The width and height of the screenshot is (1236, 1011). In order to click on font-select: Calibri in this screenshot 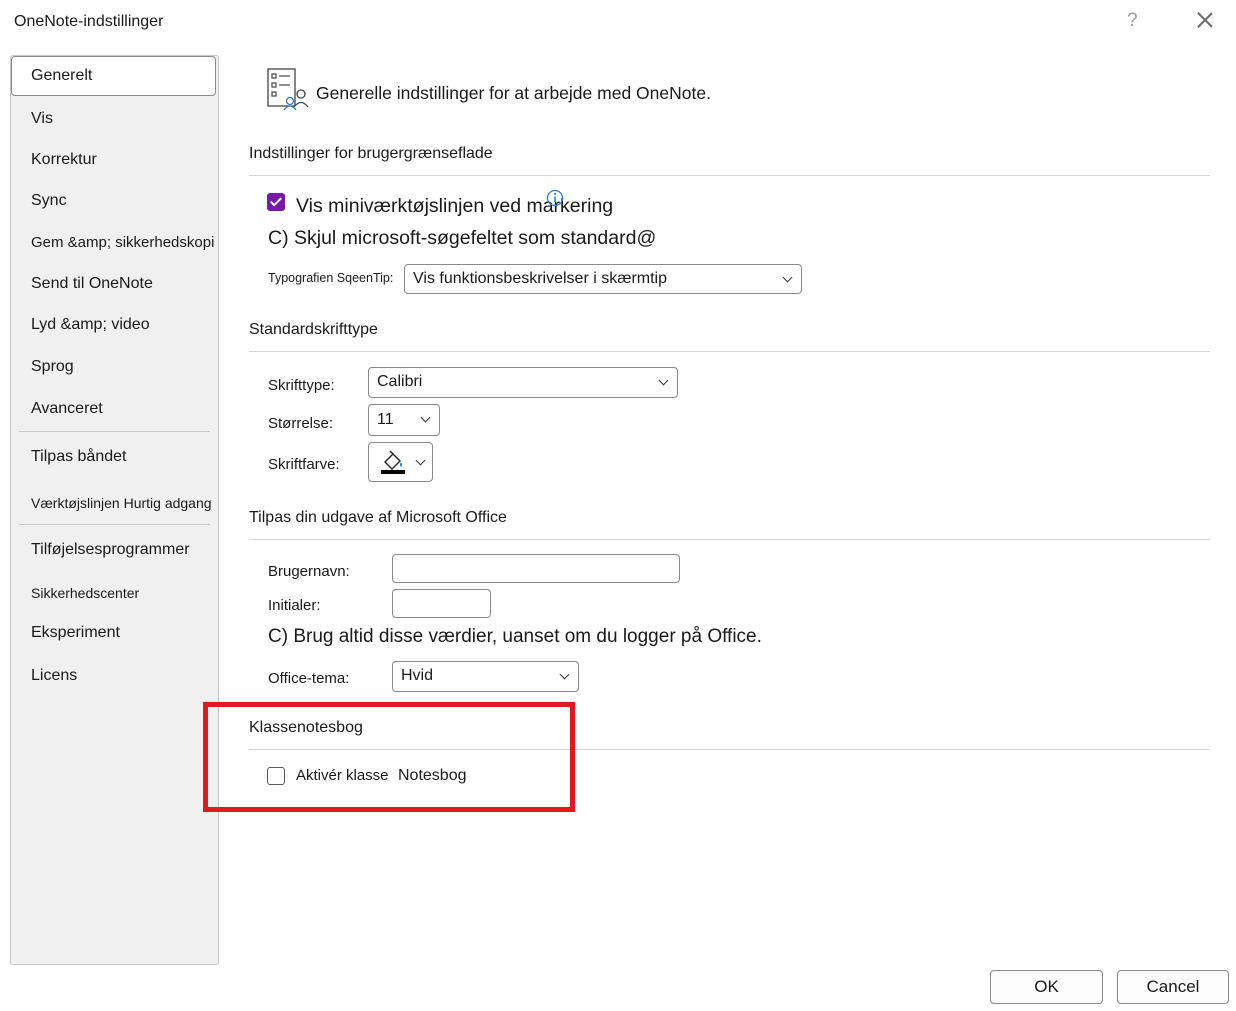, I will do `click(523, 382)`.